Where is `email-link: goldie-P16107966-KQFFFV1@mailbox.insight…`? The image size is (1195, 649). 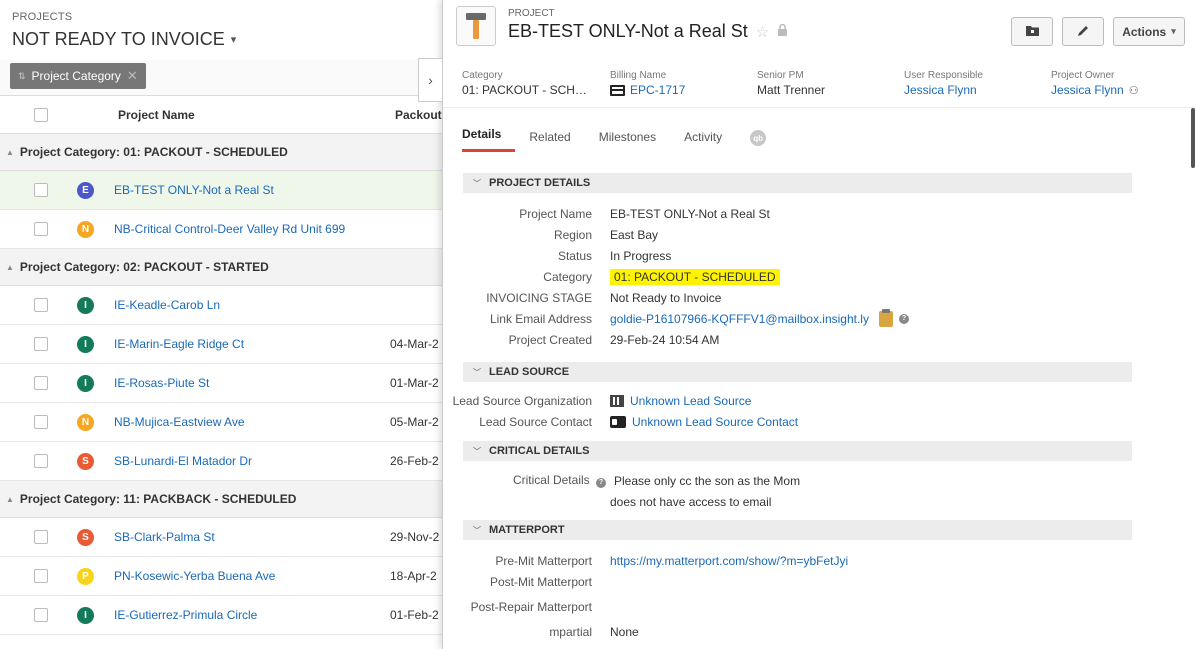 email-link: goldie-P16107966-KQFFFV1@mailbox.insight… is located at coordinates (739, 319).